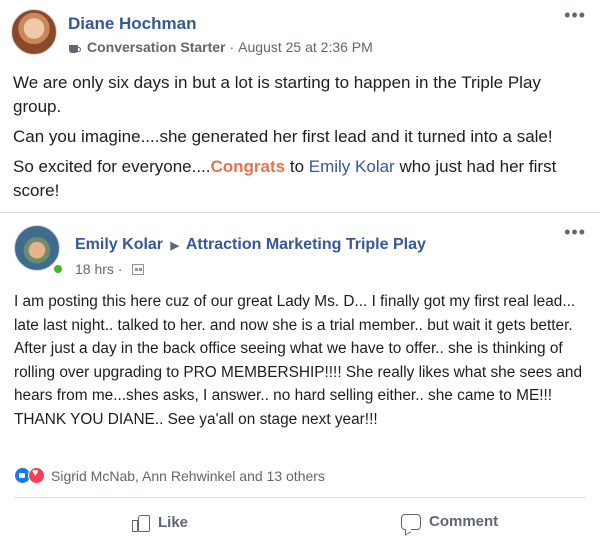  What do you see at coordinates (248, 166) in the screenshot?
I see `congrats-highlight: Congrats` at bounding box center [248, 166].